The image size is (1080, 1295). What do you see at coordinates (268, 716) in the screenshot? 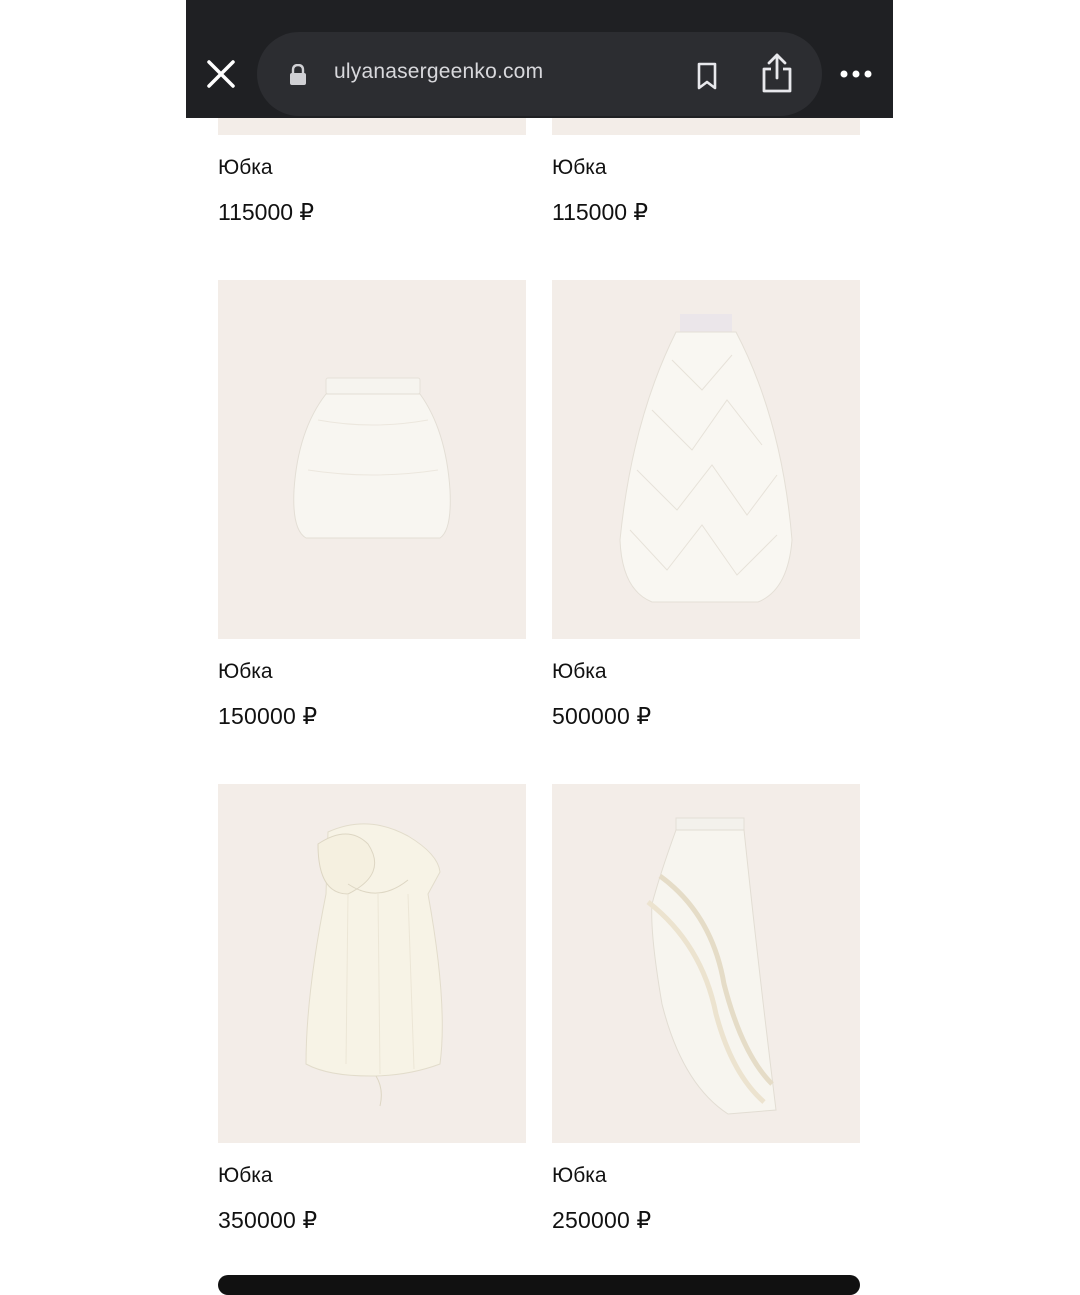
I see `product-price: 150000 ₽` at bounding box center [268, 716].